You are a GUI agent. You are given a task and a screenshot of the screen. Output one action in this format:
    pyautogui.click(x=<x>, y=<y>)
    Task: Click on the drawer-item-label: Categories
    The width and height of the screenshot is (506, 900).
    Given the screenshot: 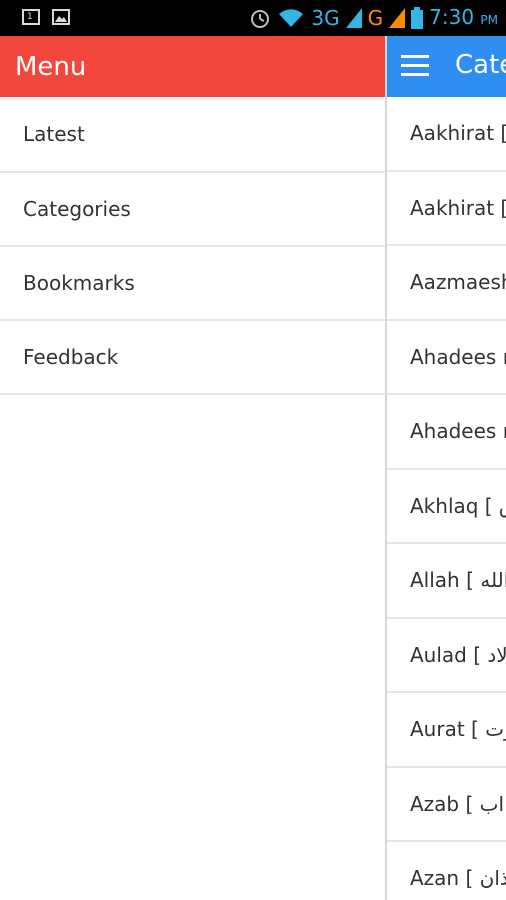 What is the action you would take?
    pyautogui.click(x=77, y=209)
    